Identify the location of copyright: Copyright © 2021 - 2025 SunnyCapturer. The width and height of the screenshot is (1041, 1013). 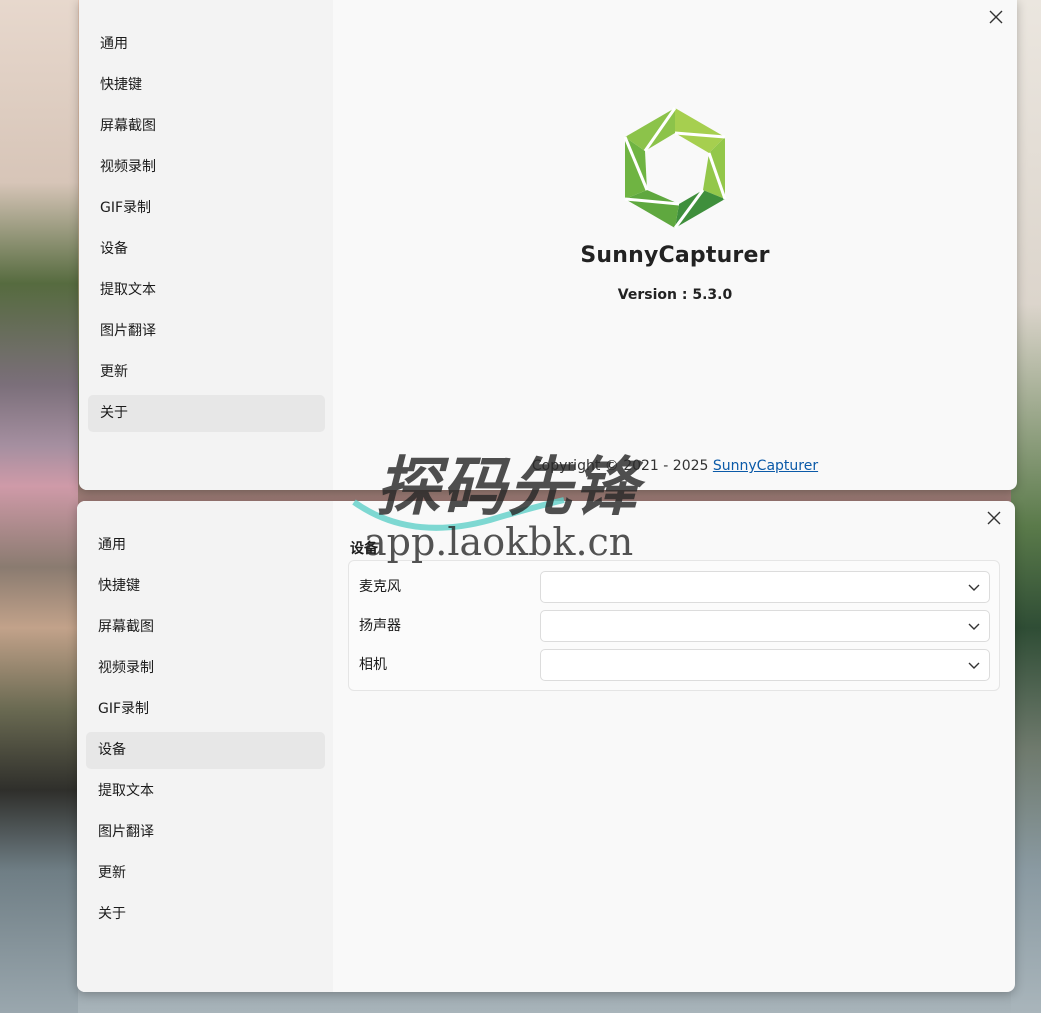
(675, 466).